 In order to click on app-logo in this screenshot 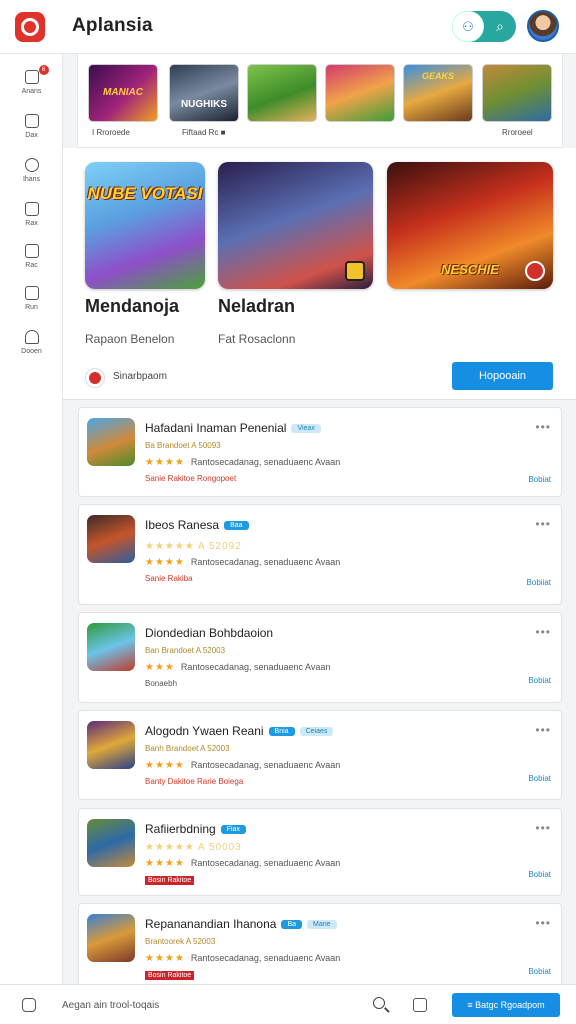, I will do `click(30, 27)`.